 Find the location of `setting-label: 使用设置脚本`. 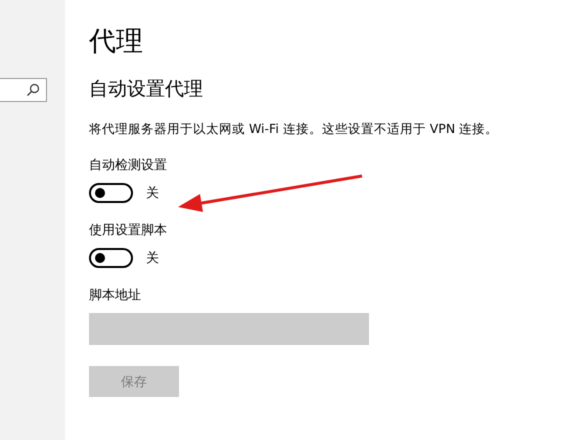

setting-label: 使用设置脚本 is located at coordinates (128, 231).